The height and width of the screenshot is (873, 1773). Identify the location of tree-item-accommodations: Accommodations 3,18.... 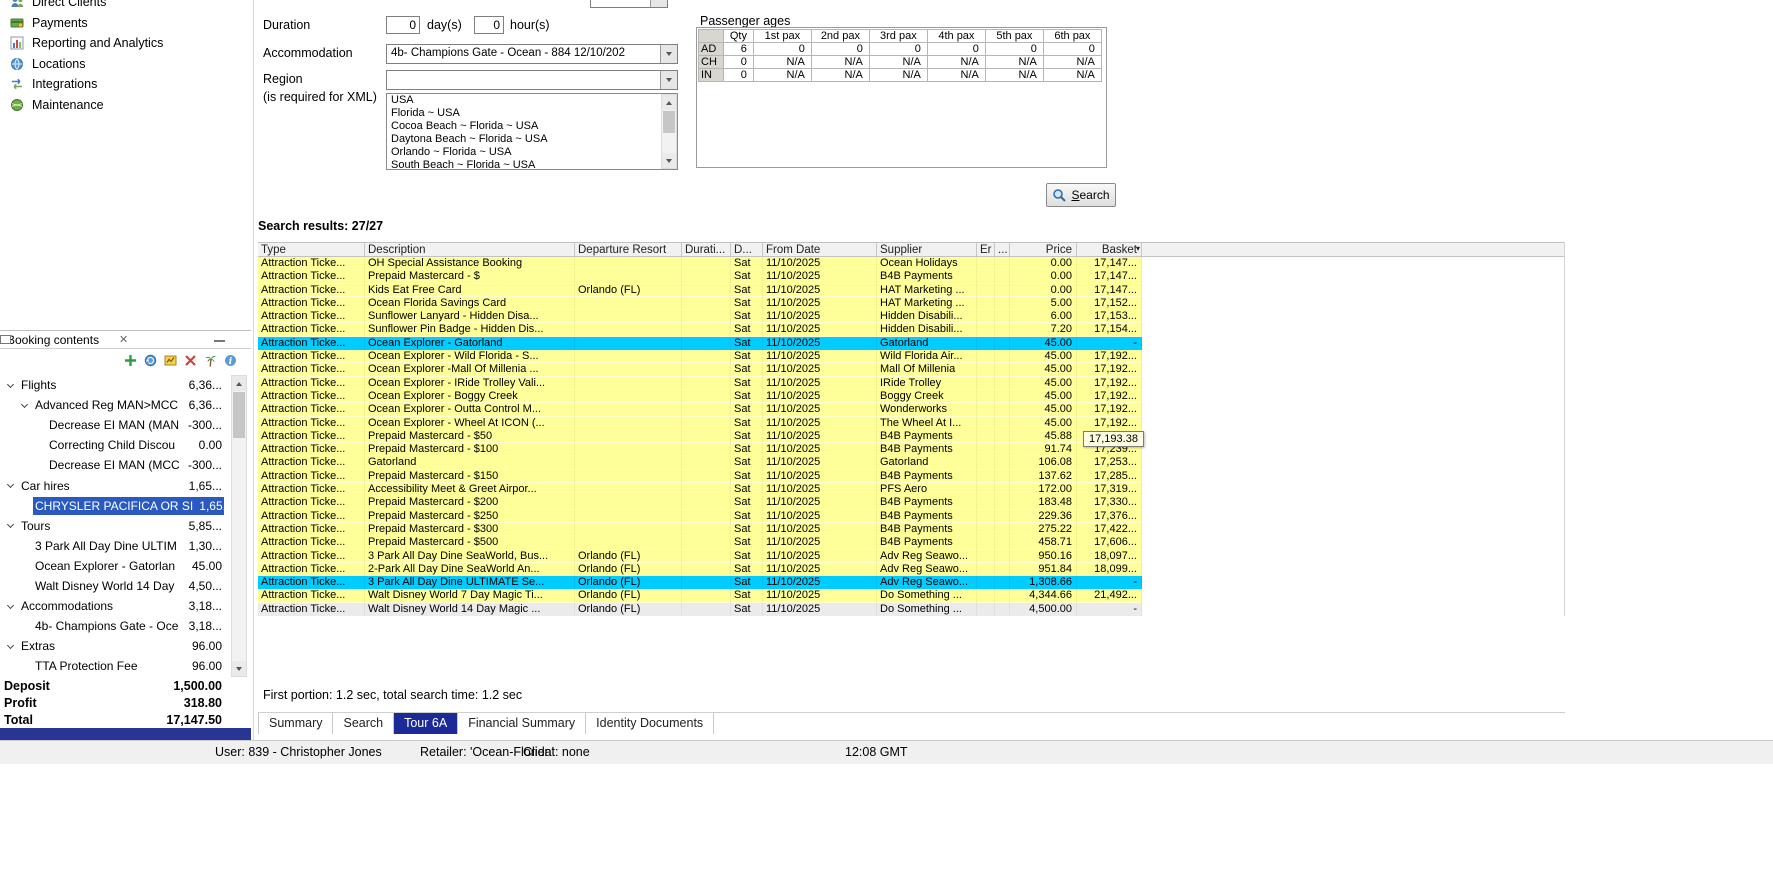
(115, 606).